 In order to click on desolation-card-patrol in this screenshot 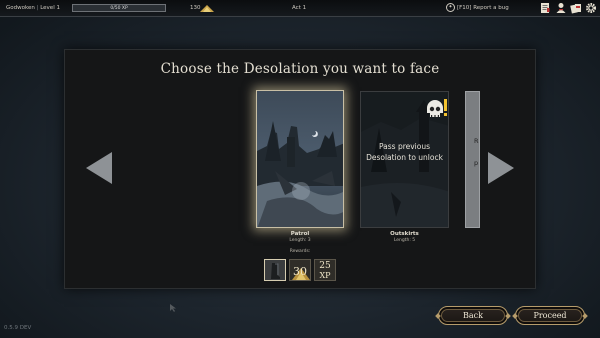, I will do `click(300, 159)`.